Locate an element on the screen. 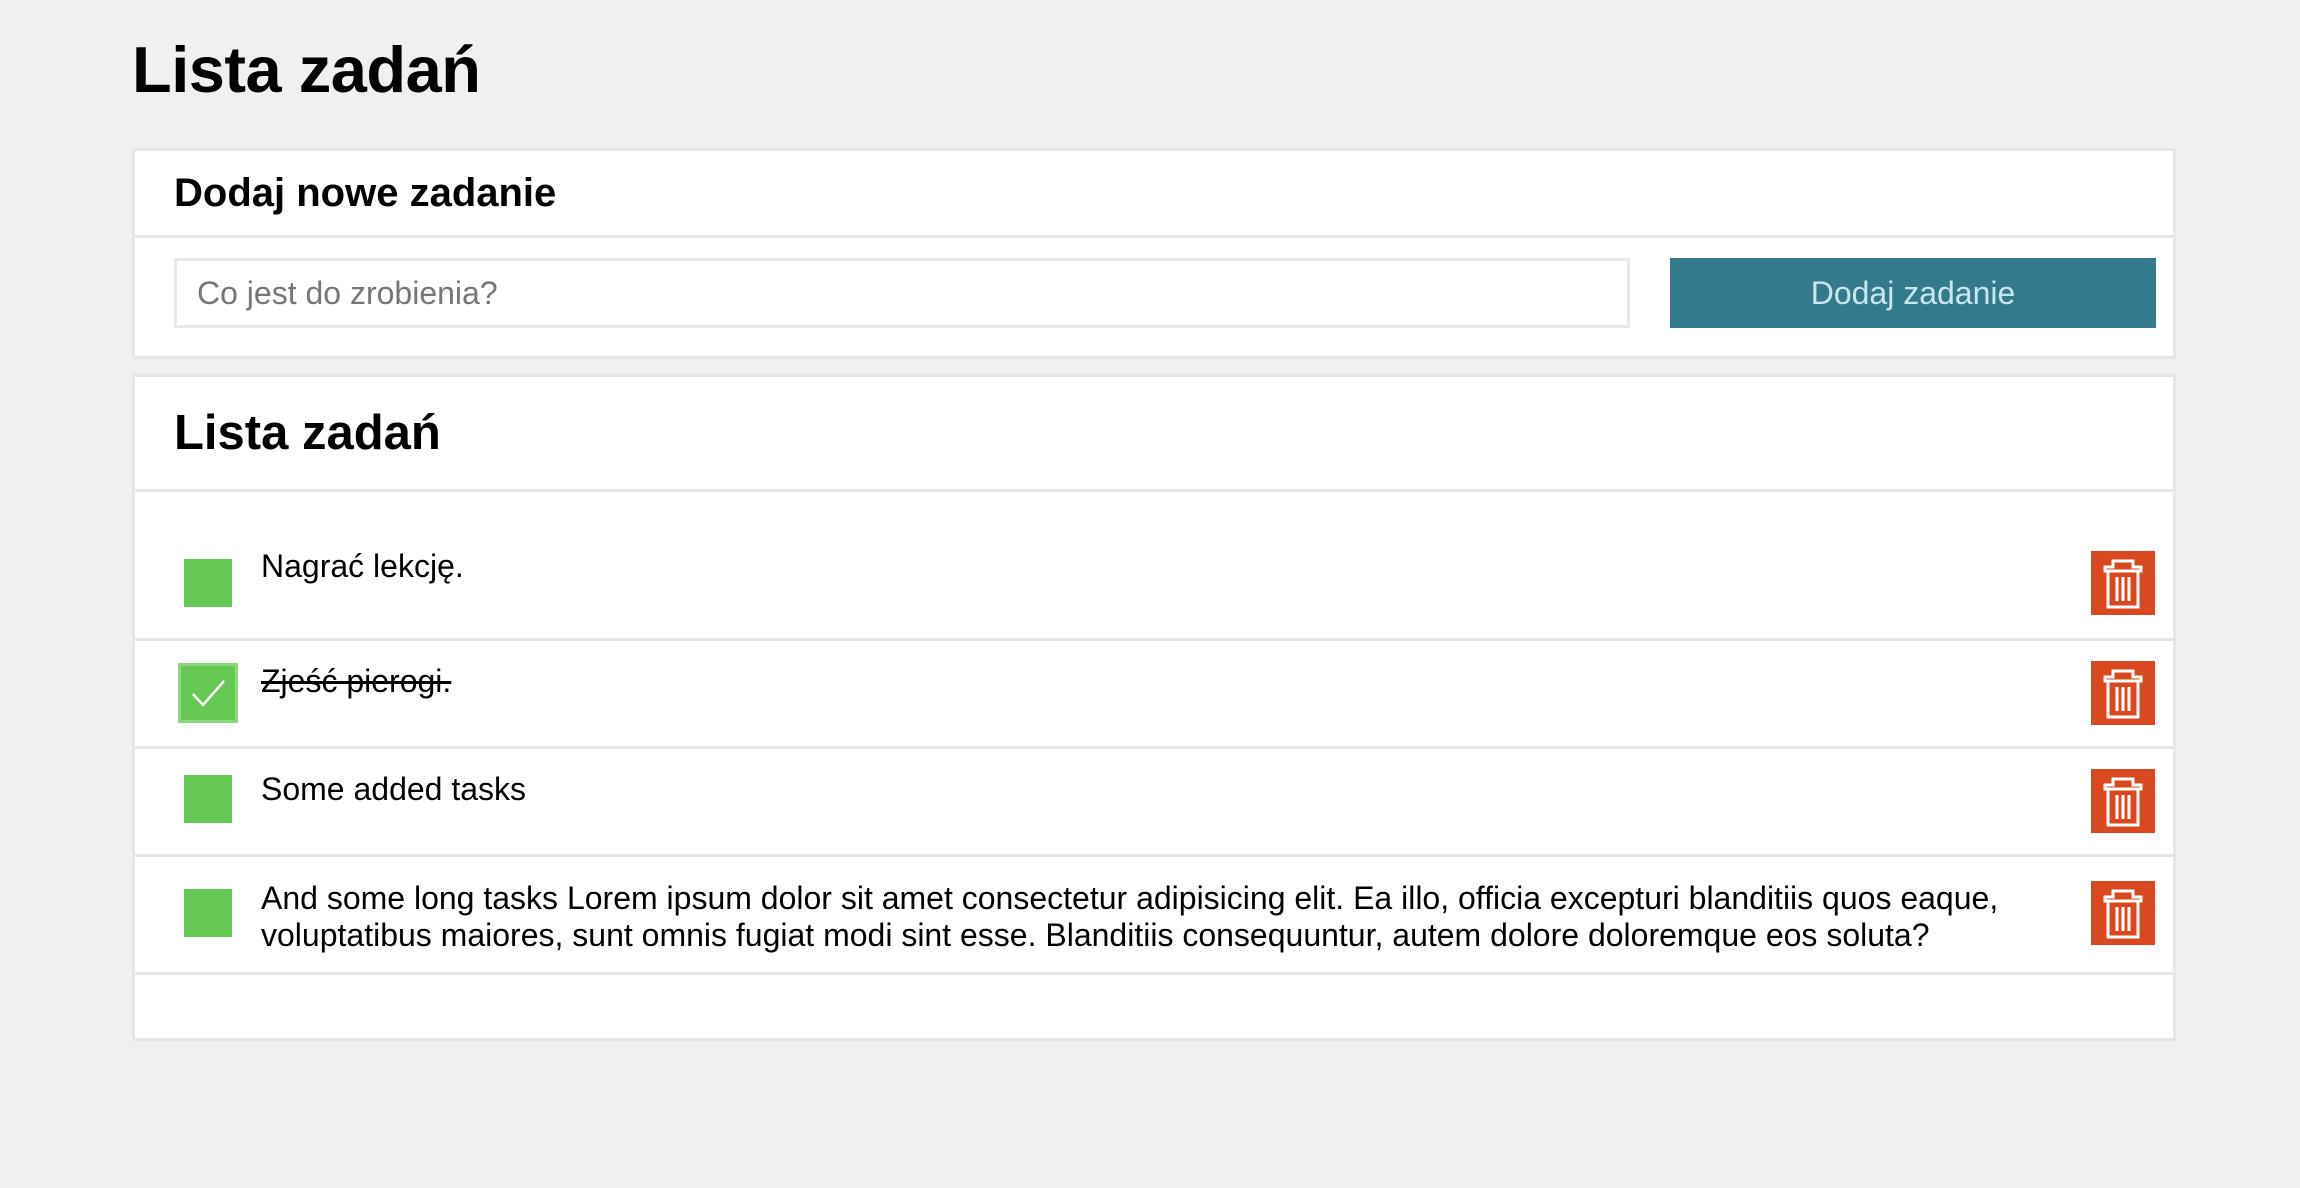  page-title: Lista zadań is located at coordinates (306, 69).